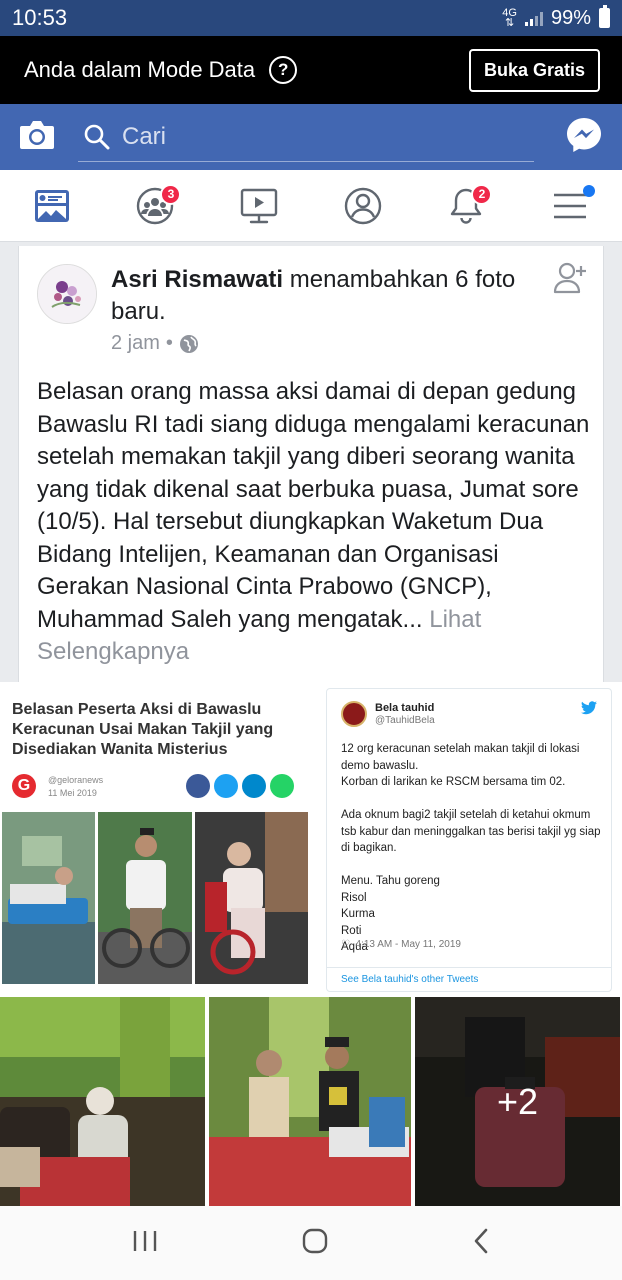 Image resolution: width=622 pixels, height=1280 pixels. What do you see at coordinates (240, 786) in the screenshot?
I see `share-icons` at bounding box center [240, 786].